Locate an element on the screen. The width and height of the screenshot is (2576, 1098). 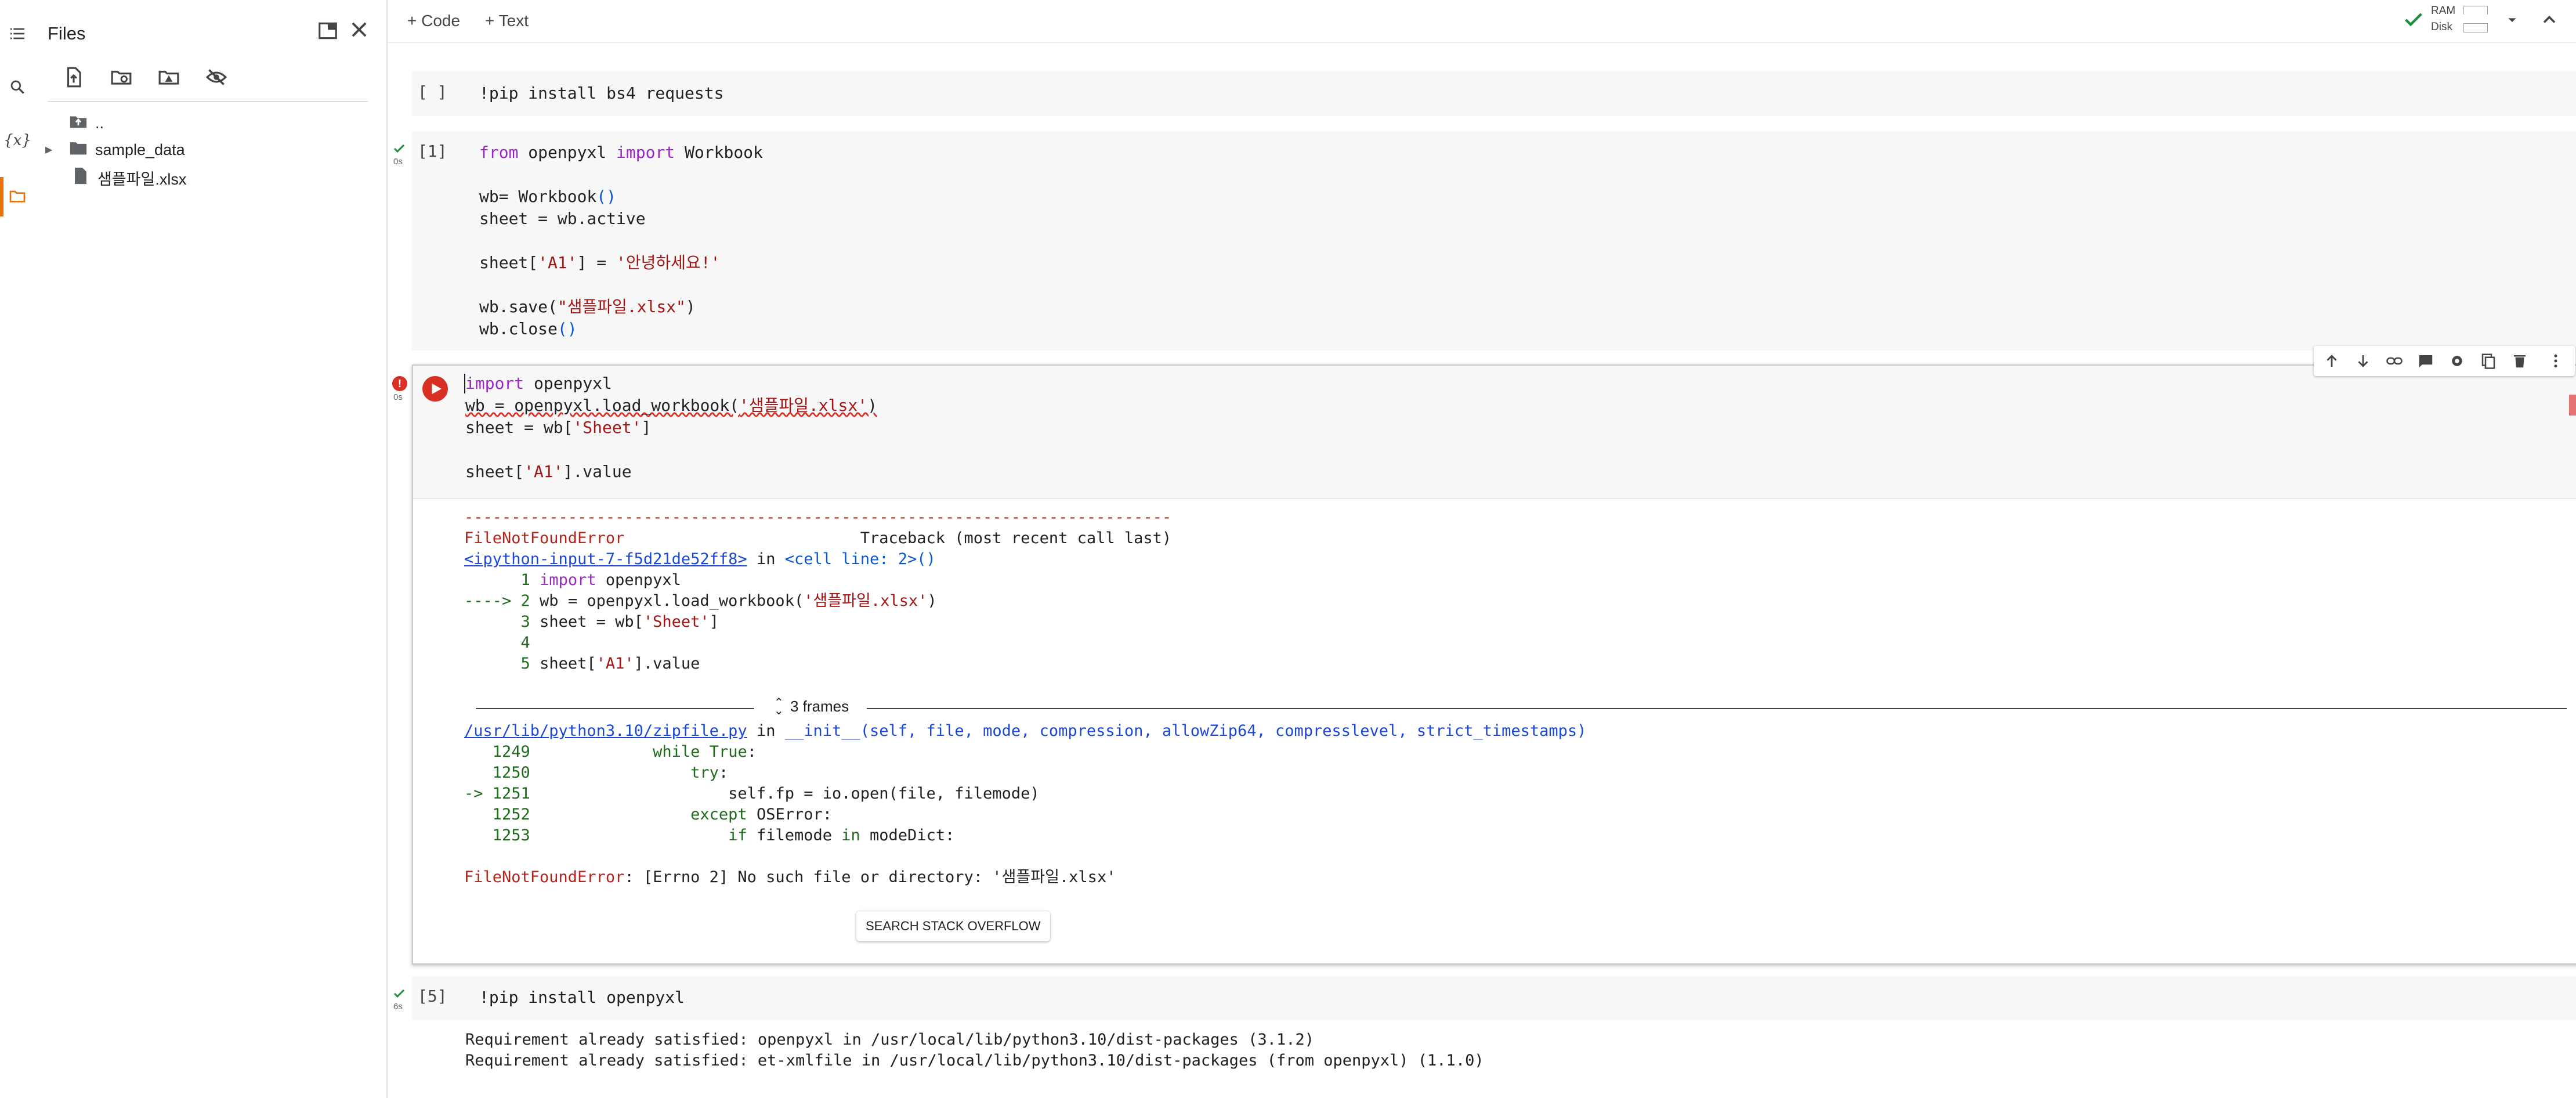
mount-drive-icon is located at coordinates (168, 78).